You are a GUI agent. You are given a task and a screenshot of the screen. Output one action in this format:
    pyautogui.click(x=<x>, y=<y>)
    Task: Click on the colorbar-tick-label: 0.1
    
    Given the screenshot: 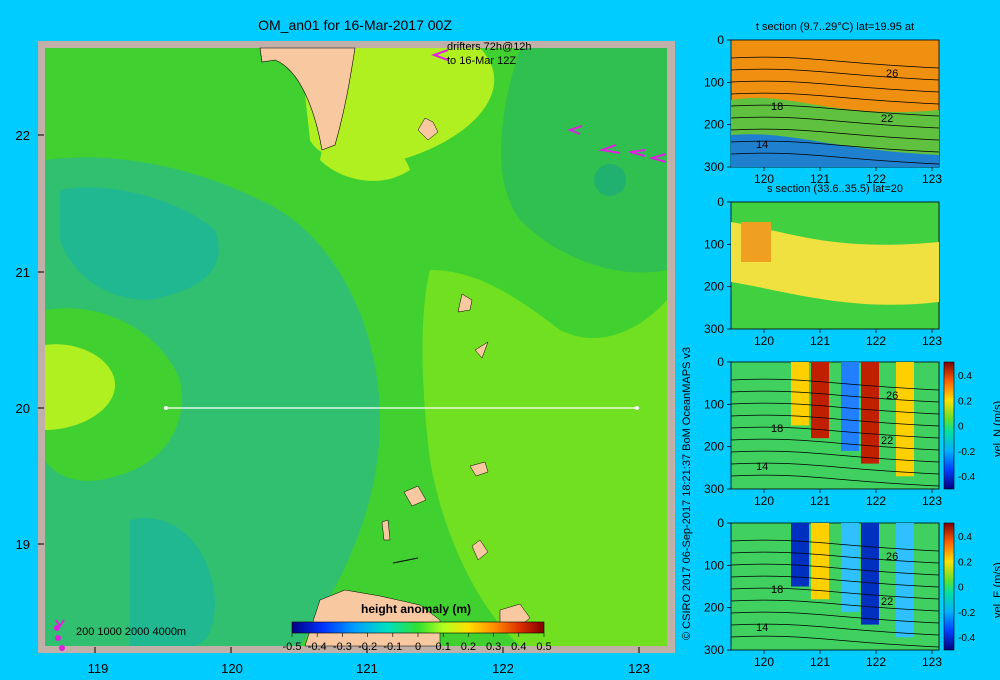 What is the action you would take?
    pyautogui.click(x=443, y=647)
    